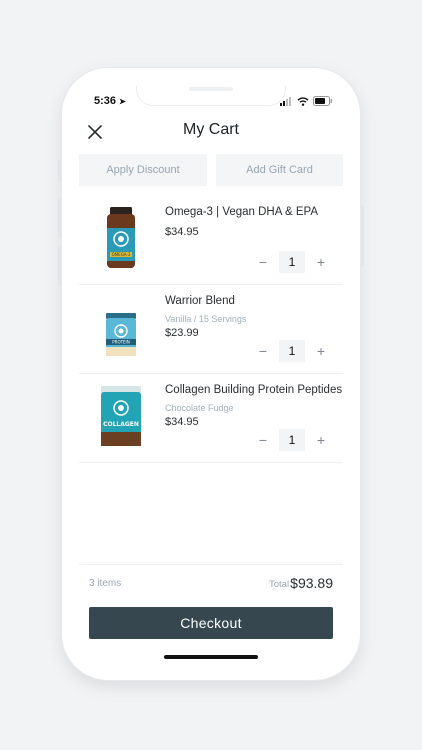 The width and height of the screenshot is (422, 750). Describe the element at coordinates (211, 89) in the screenshot. I see `speaker-grille` at that location.